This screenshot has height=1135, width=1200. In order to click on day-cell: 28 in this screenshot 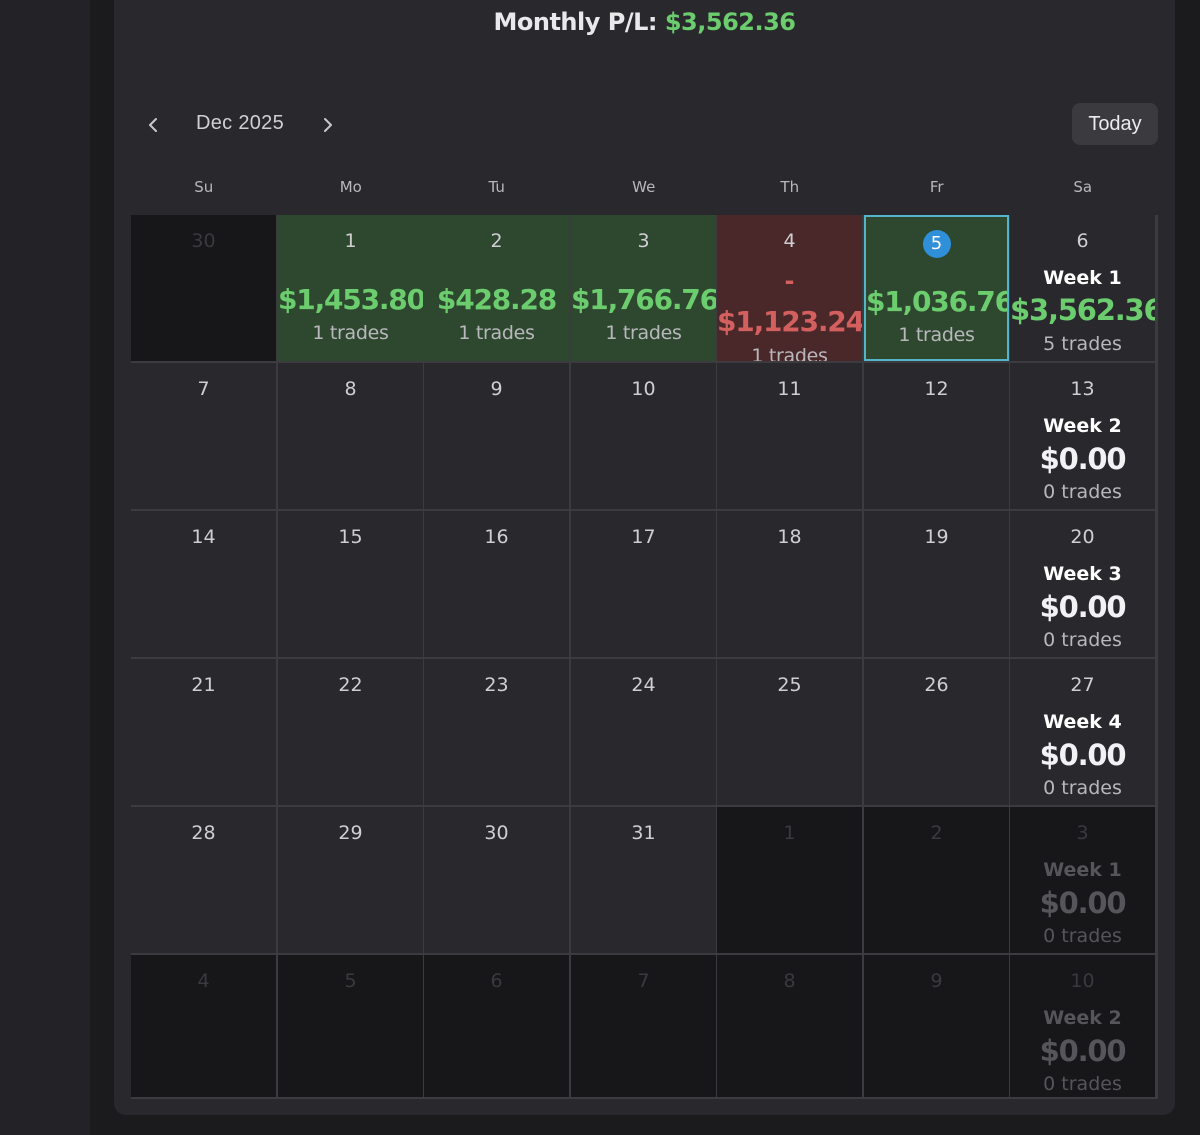, I will do `click(203, 880)`.